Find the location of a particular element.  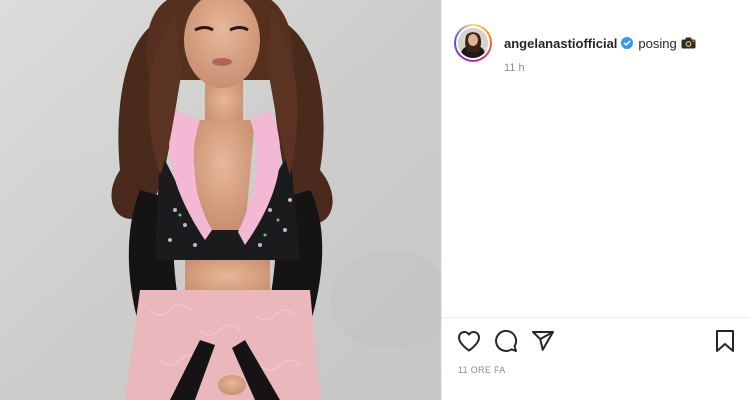

avatar is located at coordinates (473, 43).